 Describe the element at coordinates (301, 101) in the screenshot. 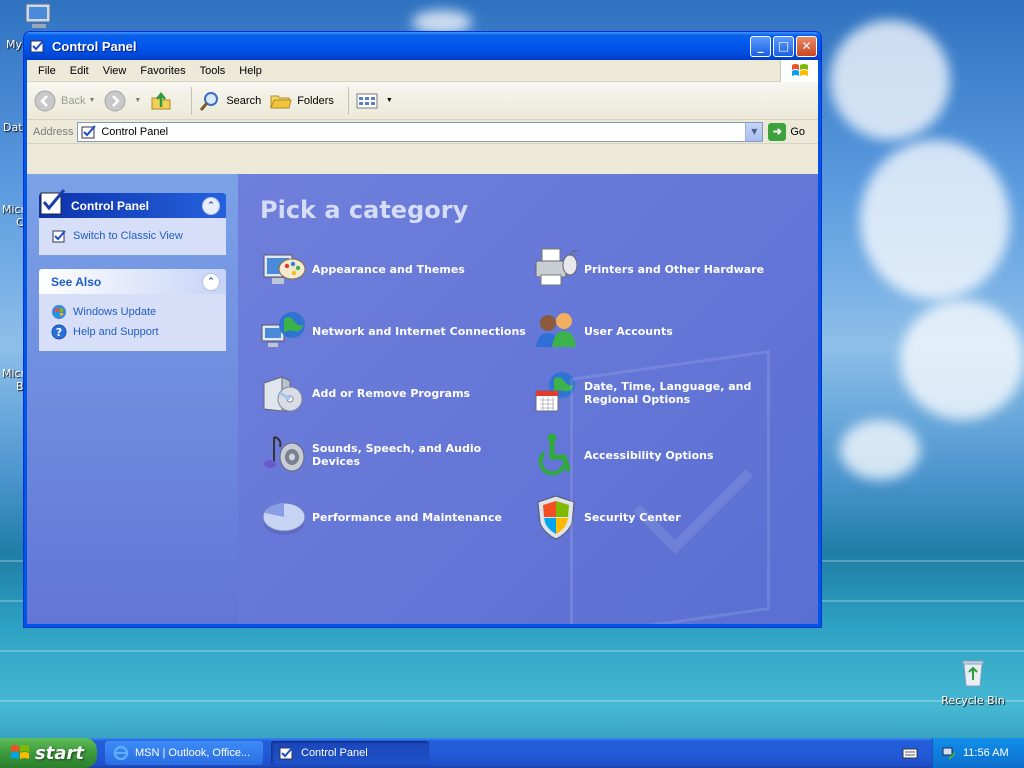

I see `folders-button: Folders` at that location.